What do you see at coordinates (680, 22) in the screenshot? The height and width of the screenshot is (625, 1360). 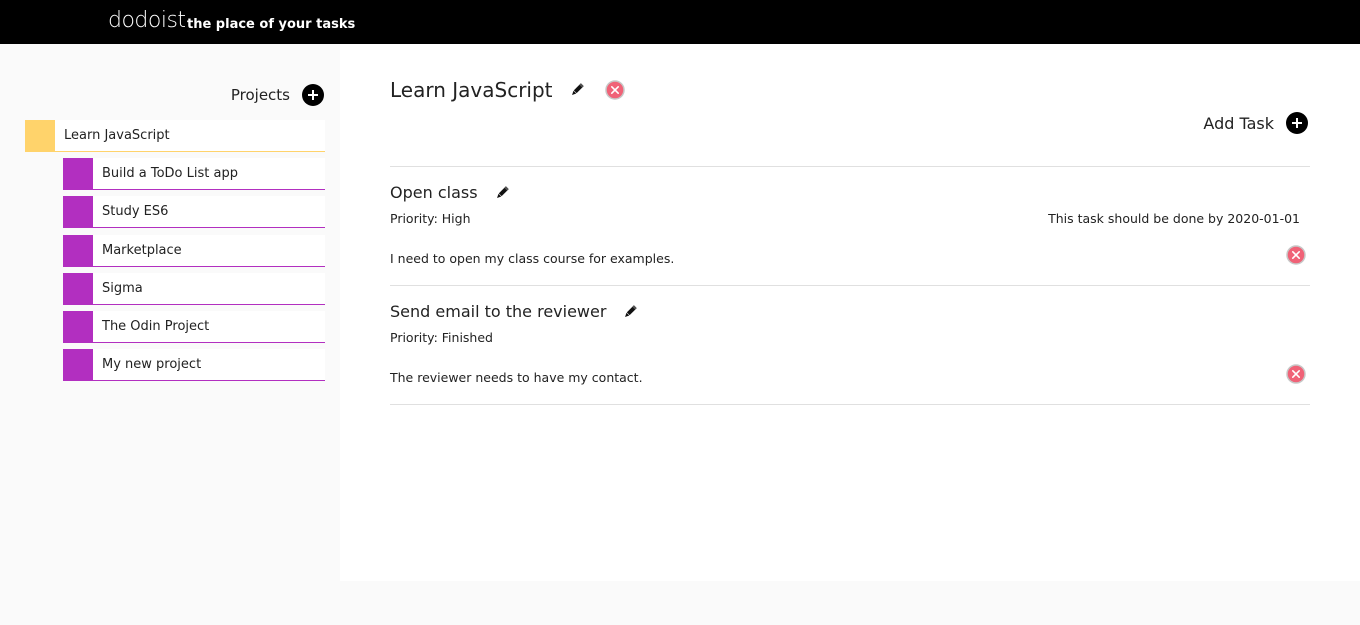 I see `top-bar: dodoist the place of your tasks` at bounding box center [680, 22].